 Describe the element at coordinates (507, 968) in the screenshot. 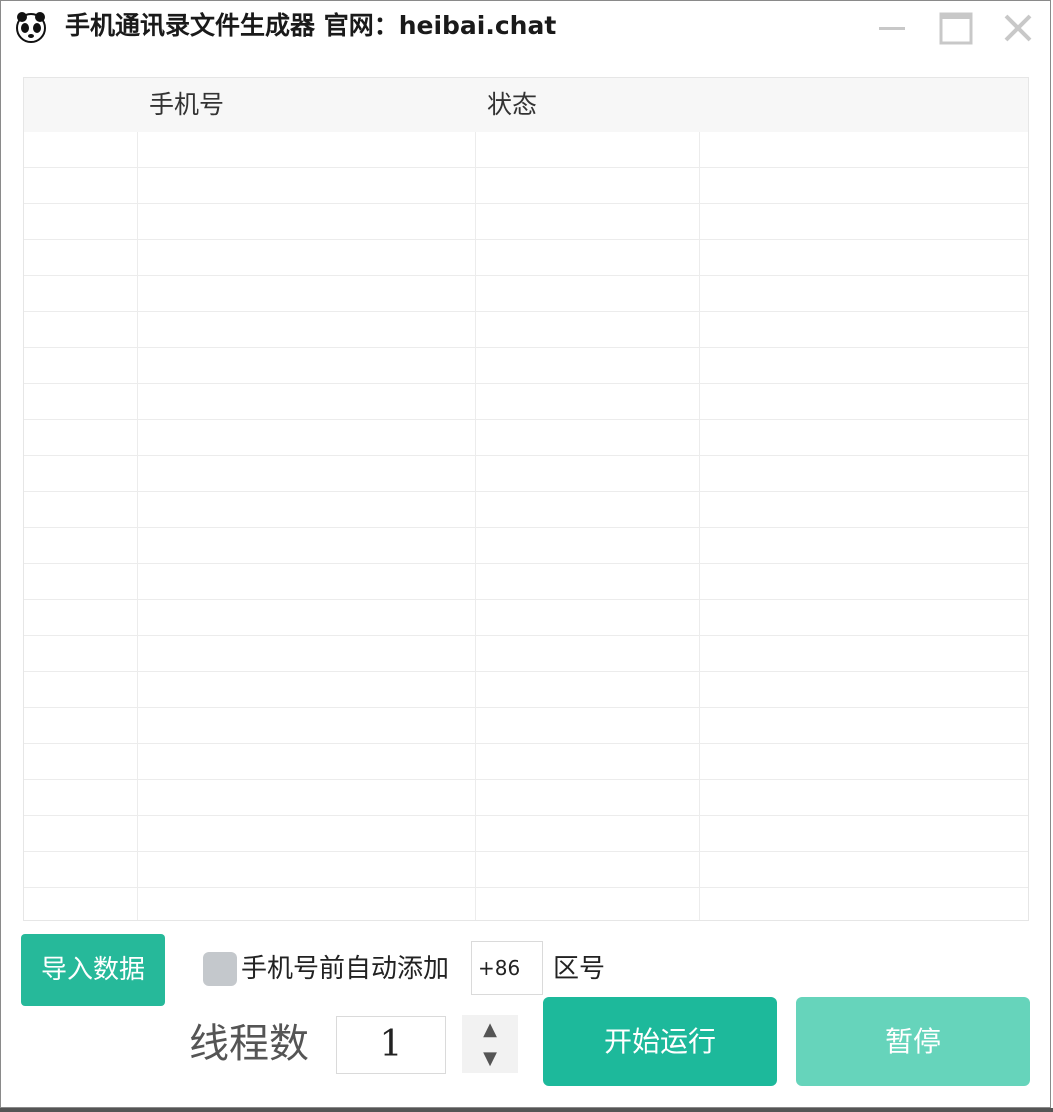

I see `area-code-input: +86` at that location.